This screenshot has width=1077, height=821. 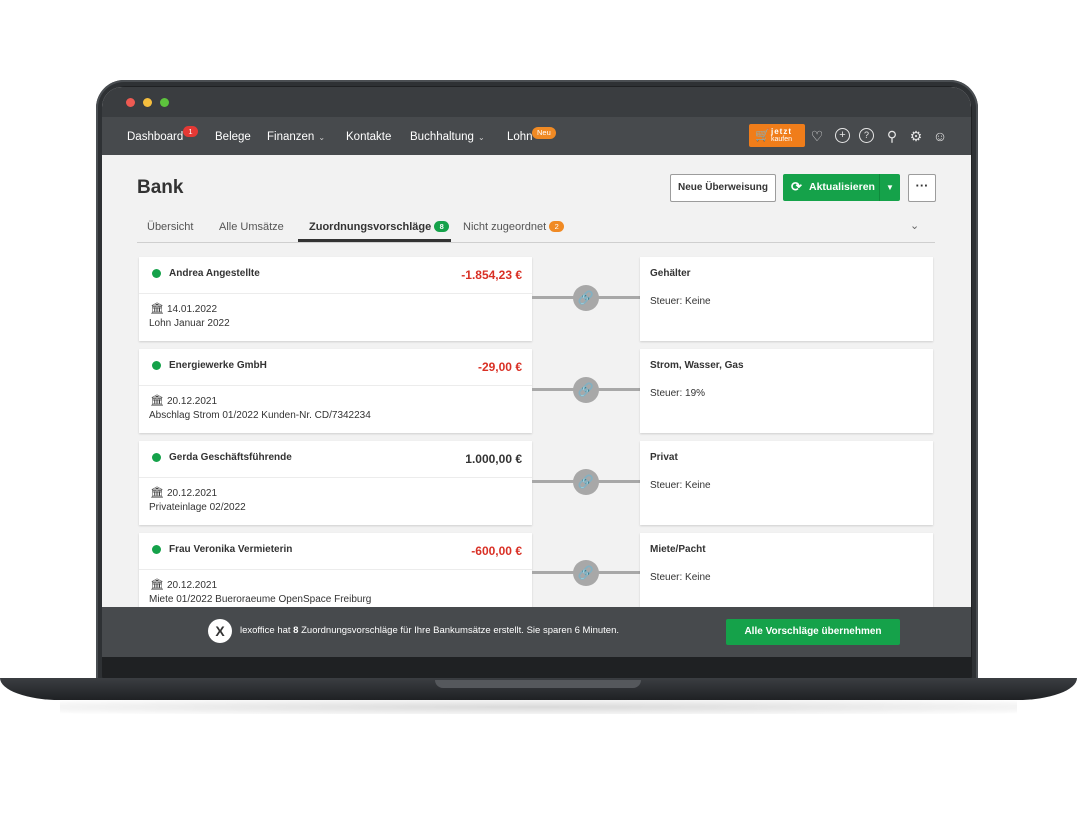 I want to click on tab-suggestions: Zuordnungsvorschläge 8, so click(x=379, y=227).